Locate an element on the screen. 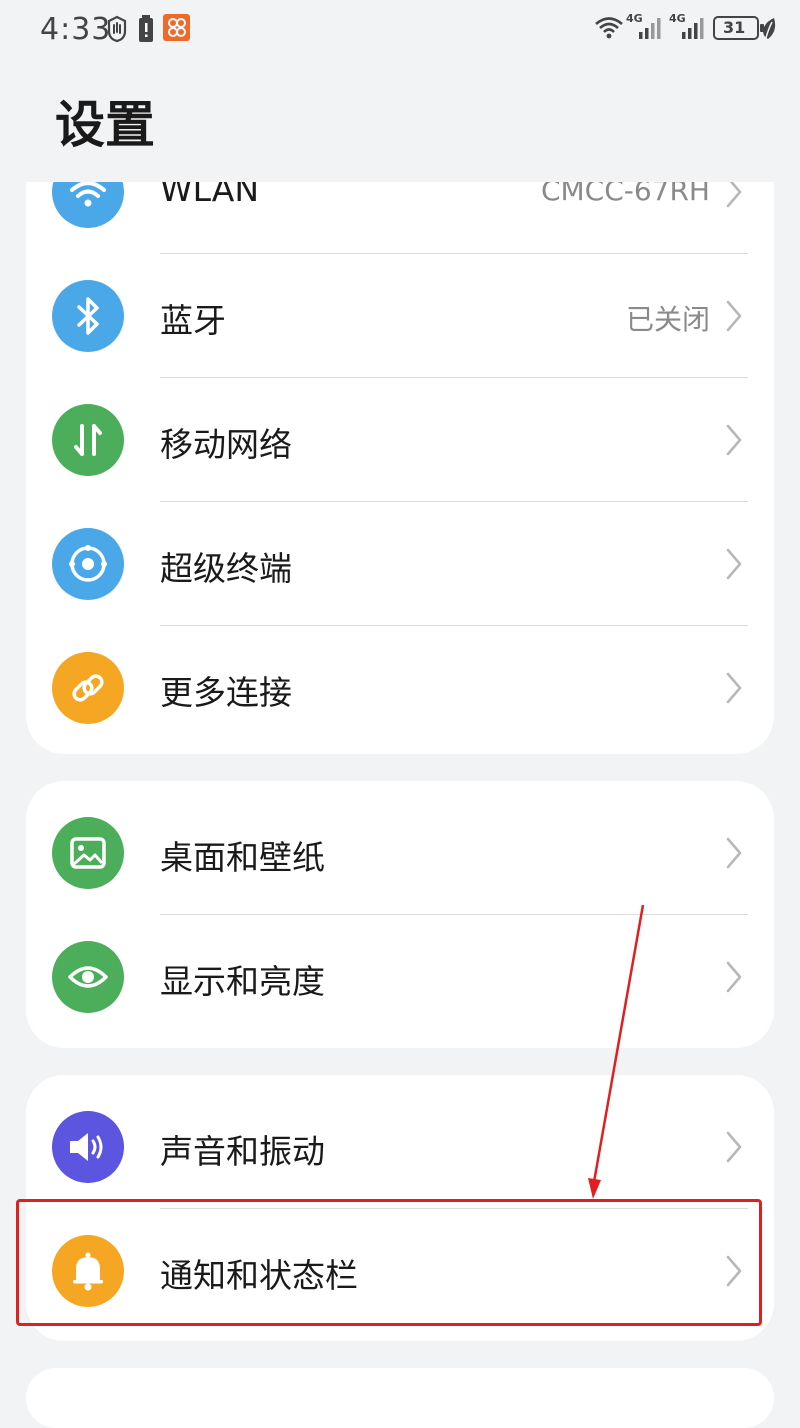 The width and height of the screenshot is (800, 1428). settings-item-label: 超级终端 is located at coordinates (226, 568).